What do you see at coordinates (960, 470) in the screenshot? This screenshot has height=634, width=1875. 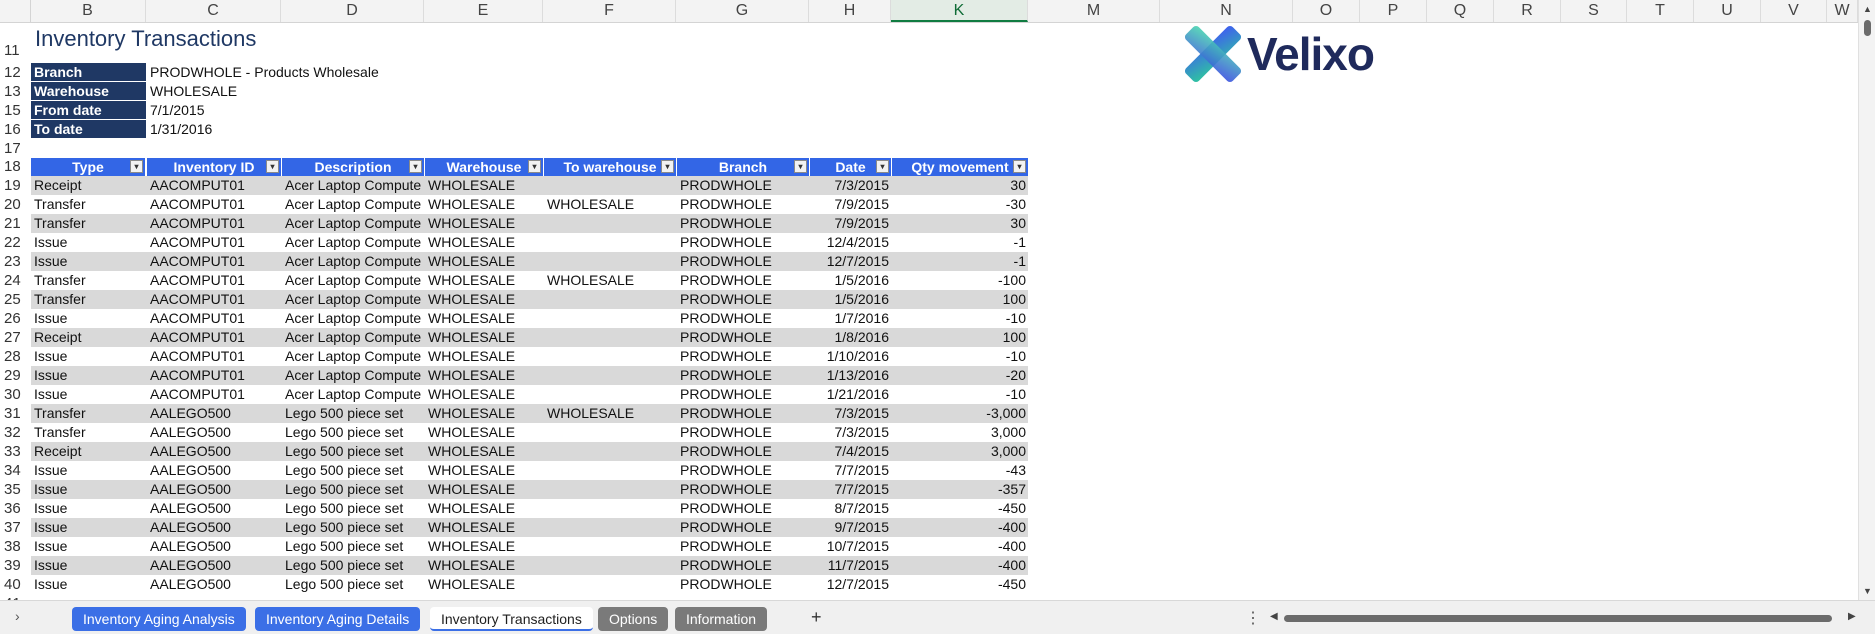 I see `table-cell: -43` at bounding box center [960, 470].